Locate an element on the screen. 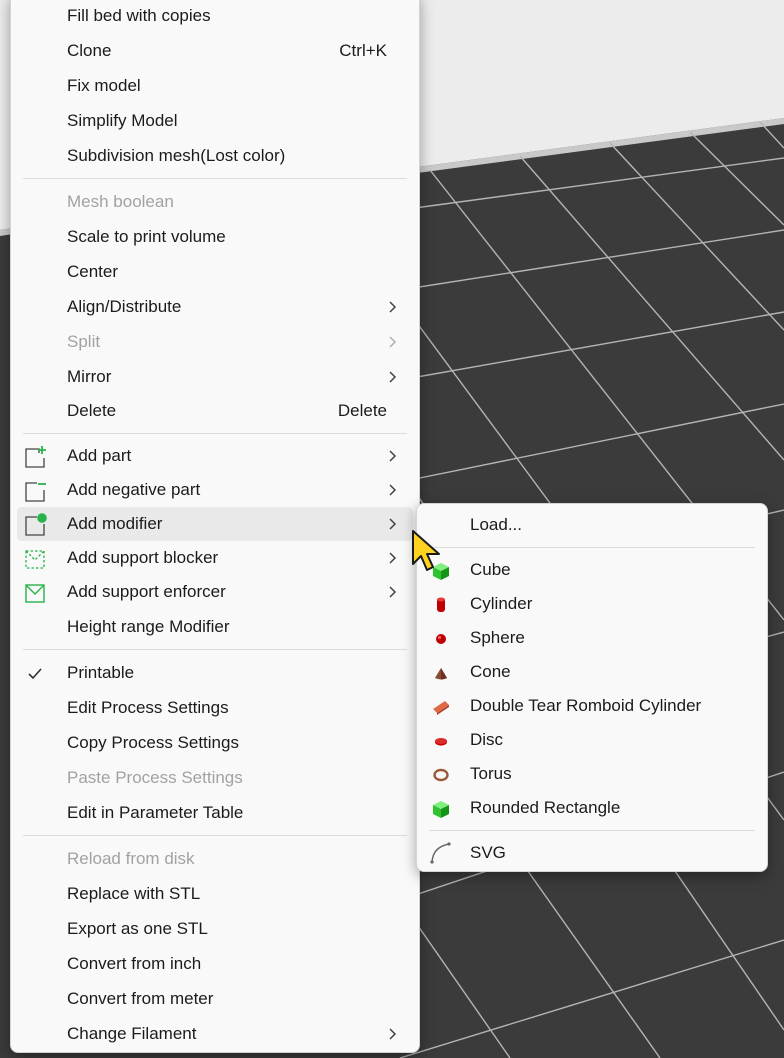  submenu-item-torus: Torus is located at coordinates (592, 774).